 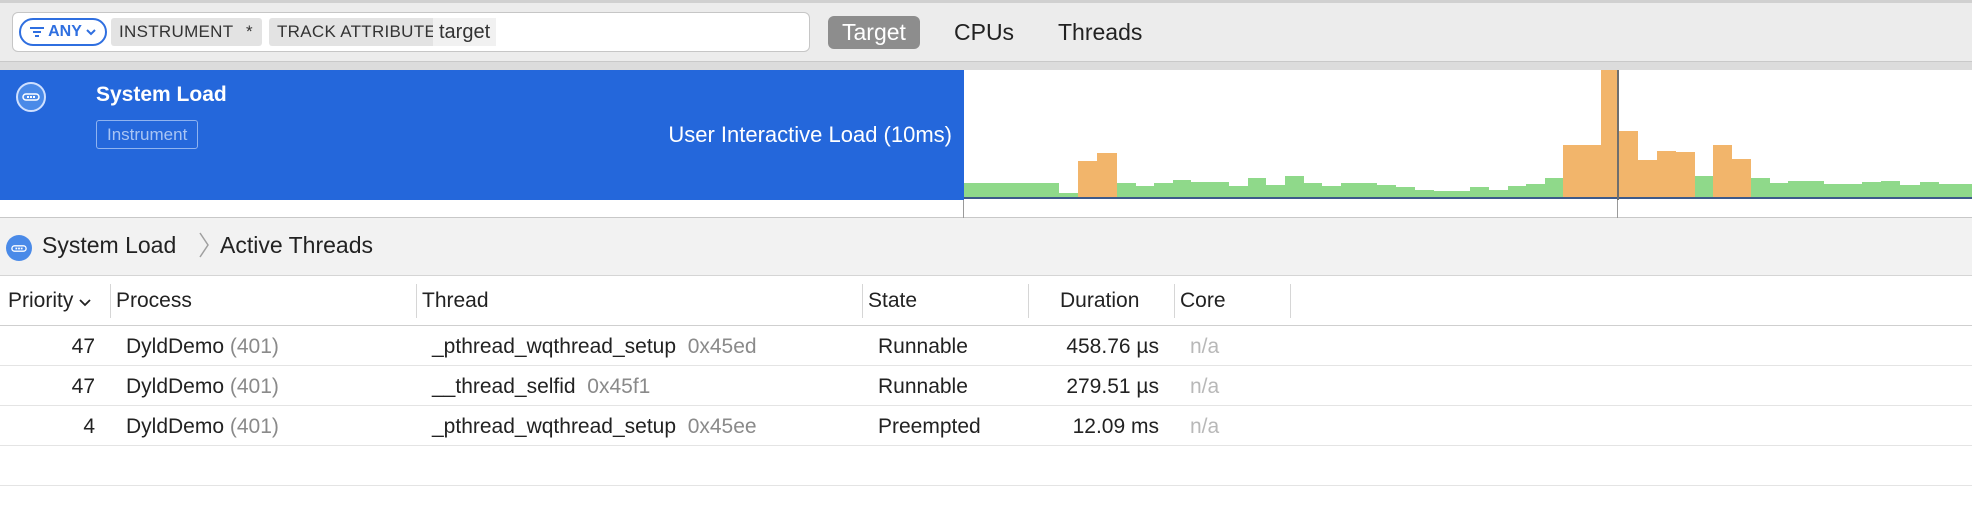 What do you see at coordinates (1468, 198) in the screenshot?
I see `graph-baseline` at bounding box center [1468, 198].